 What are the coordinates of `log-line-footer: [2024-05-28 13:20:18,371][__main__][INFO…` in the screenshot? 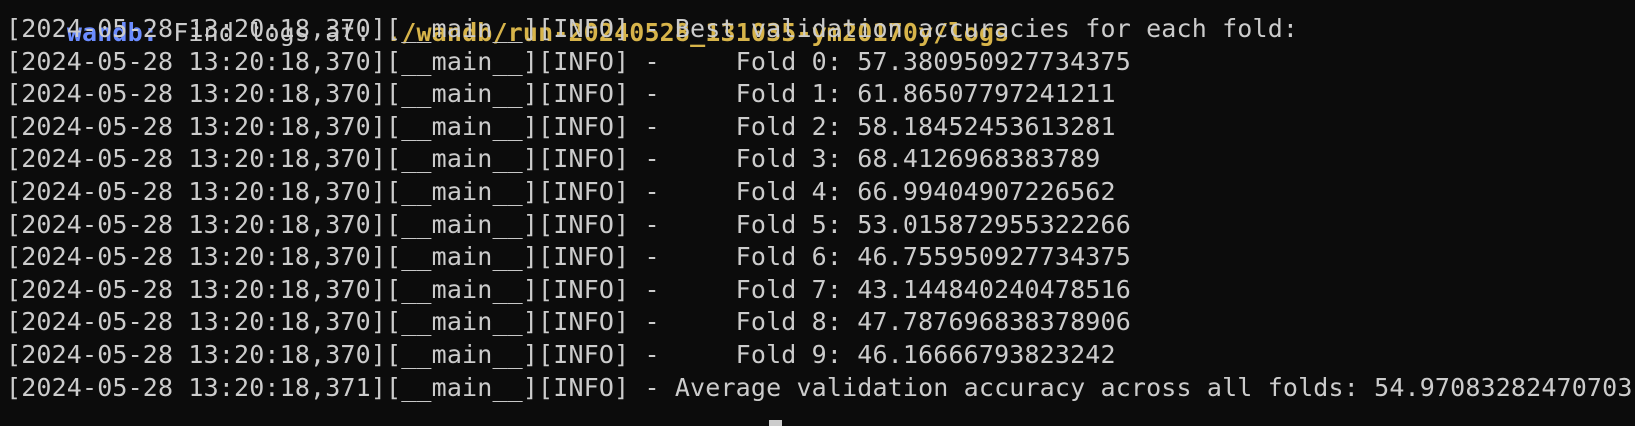 It's located at (819, 387).